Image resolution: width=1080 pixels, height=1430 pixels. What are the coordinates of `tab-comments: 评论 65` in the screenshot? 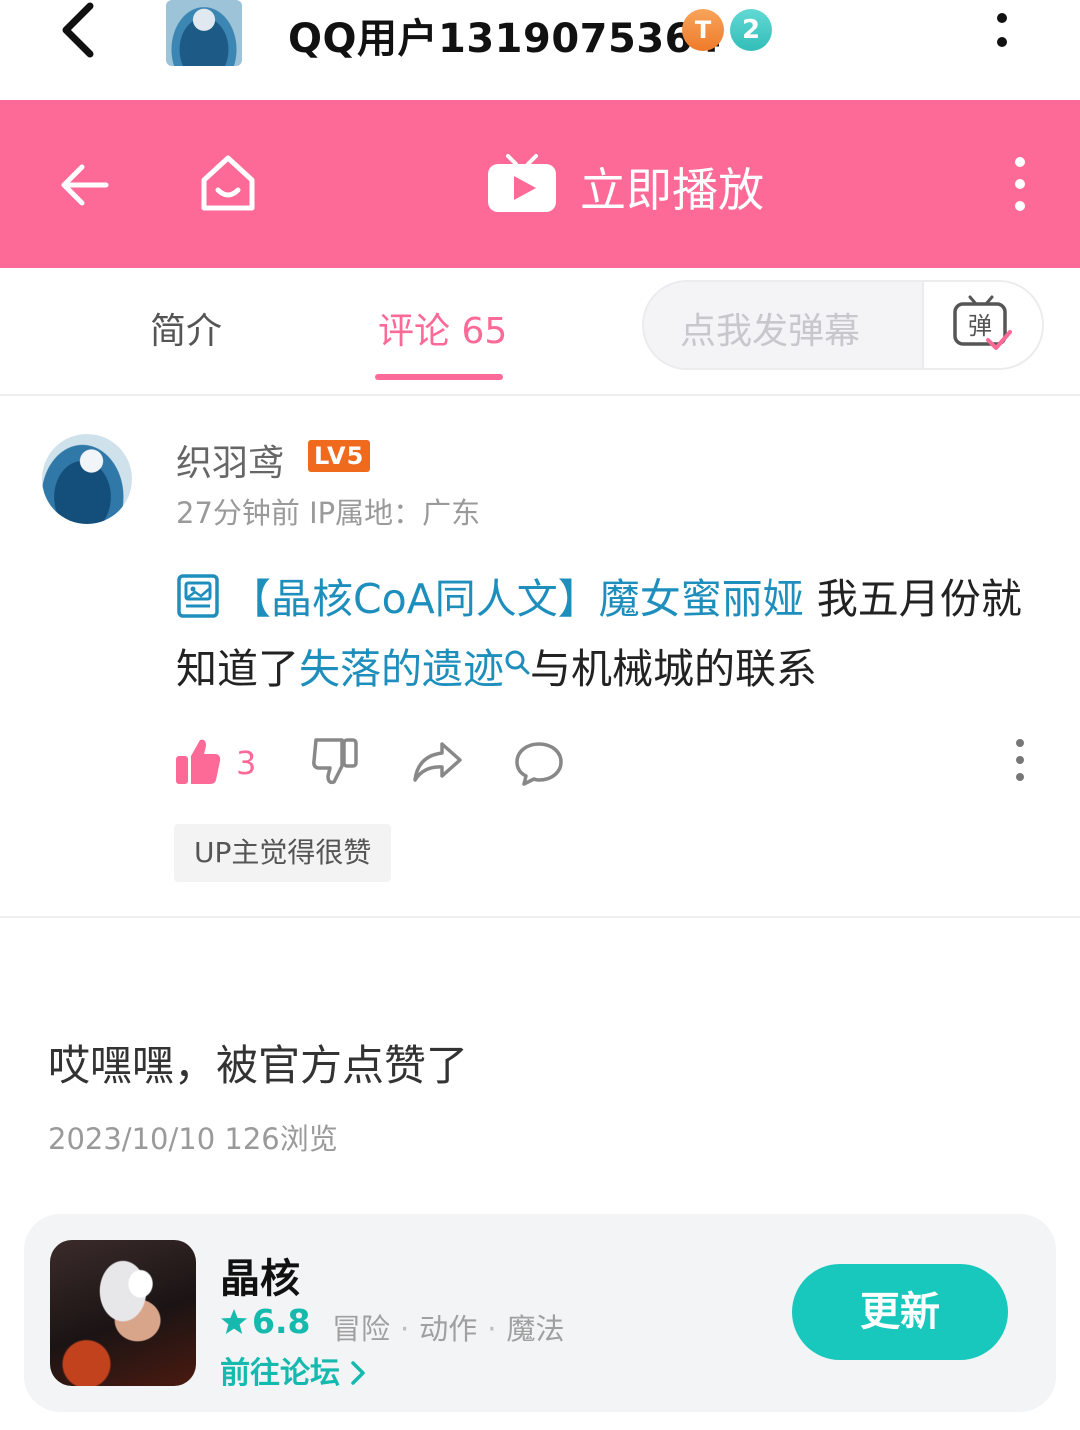 It's located at (442, 328).